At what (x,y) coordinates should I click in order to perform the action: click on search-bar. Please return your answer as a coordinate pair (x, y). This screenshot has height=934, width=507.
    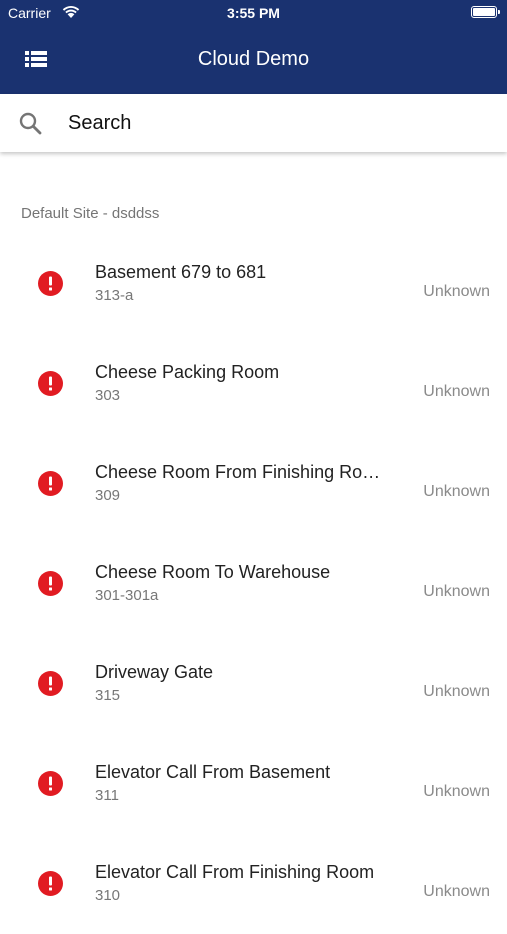
    Looking at the image, I should click on (253, 123).